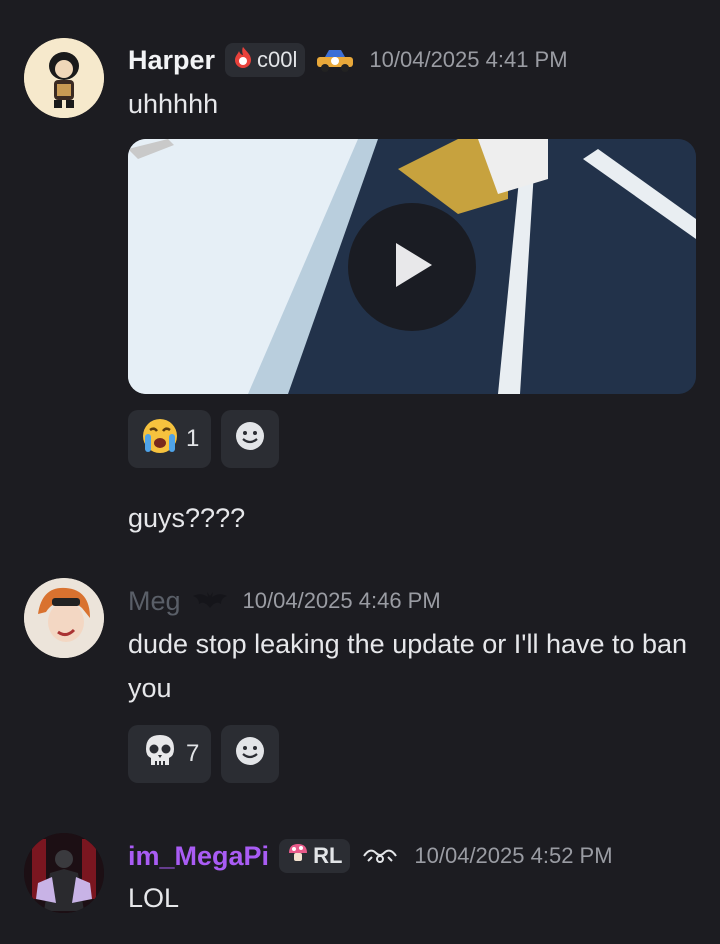 The width and height of the screenshot is (720, 944). I want to click on fire-icon, so click(243, 60).